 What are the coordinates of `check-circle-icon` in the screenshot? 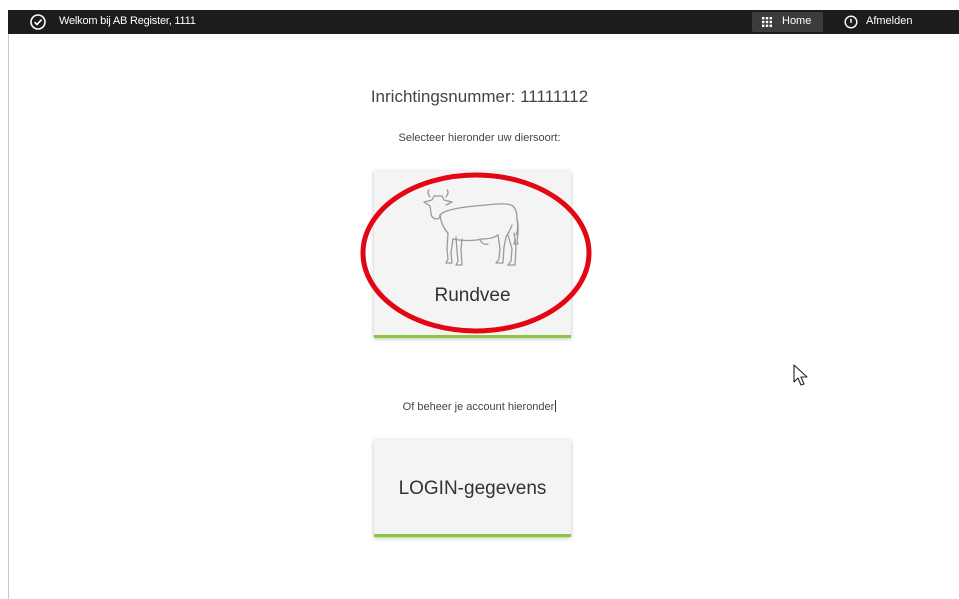 It's located at (38, 22).